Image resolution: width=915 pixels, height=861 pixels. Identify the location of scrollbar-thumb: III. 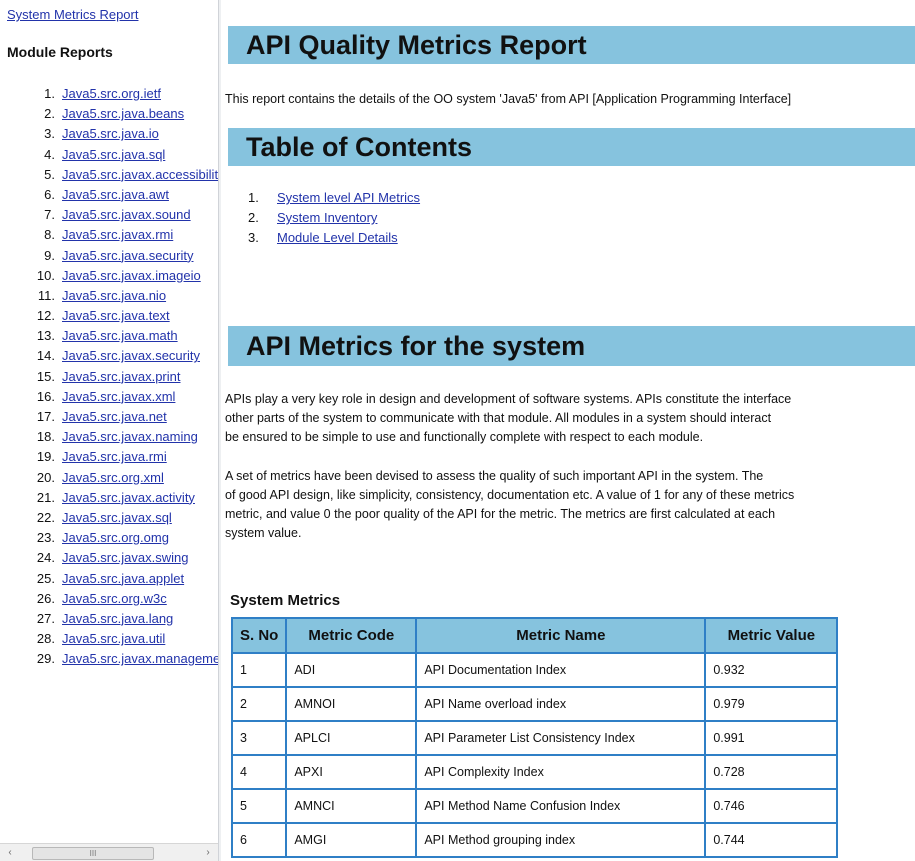
(93, 853).